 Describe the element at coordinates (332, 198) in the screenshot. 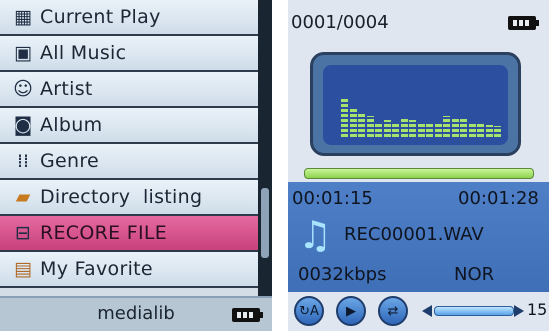

I see `elapsed-time: 00:01:15` at that location.